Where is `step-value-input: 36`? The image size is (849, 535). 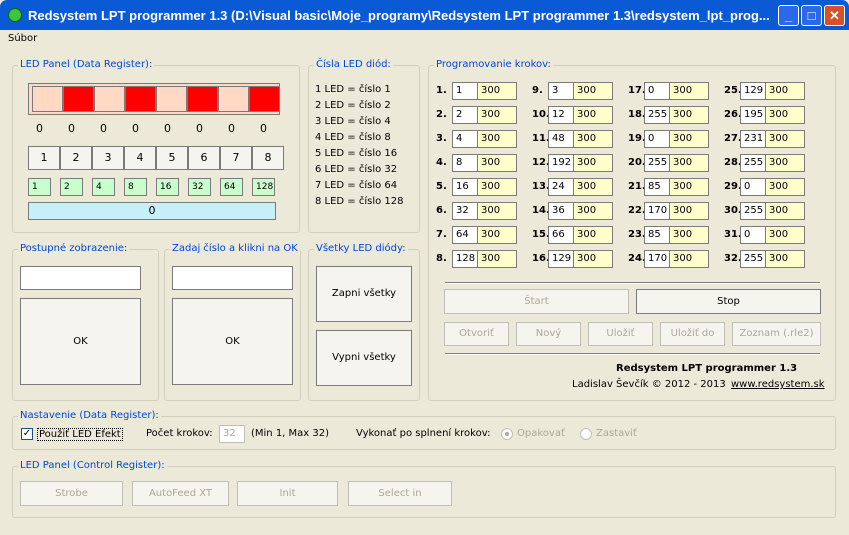
step-value-input: 36 is located at coordinates (561, 211).